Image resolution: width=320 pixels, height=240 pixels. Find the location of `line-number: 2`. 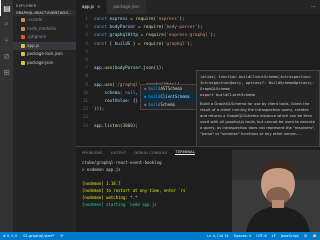

line-number: 2 is located at coordinates (86, 28).